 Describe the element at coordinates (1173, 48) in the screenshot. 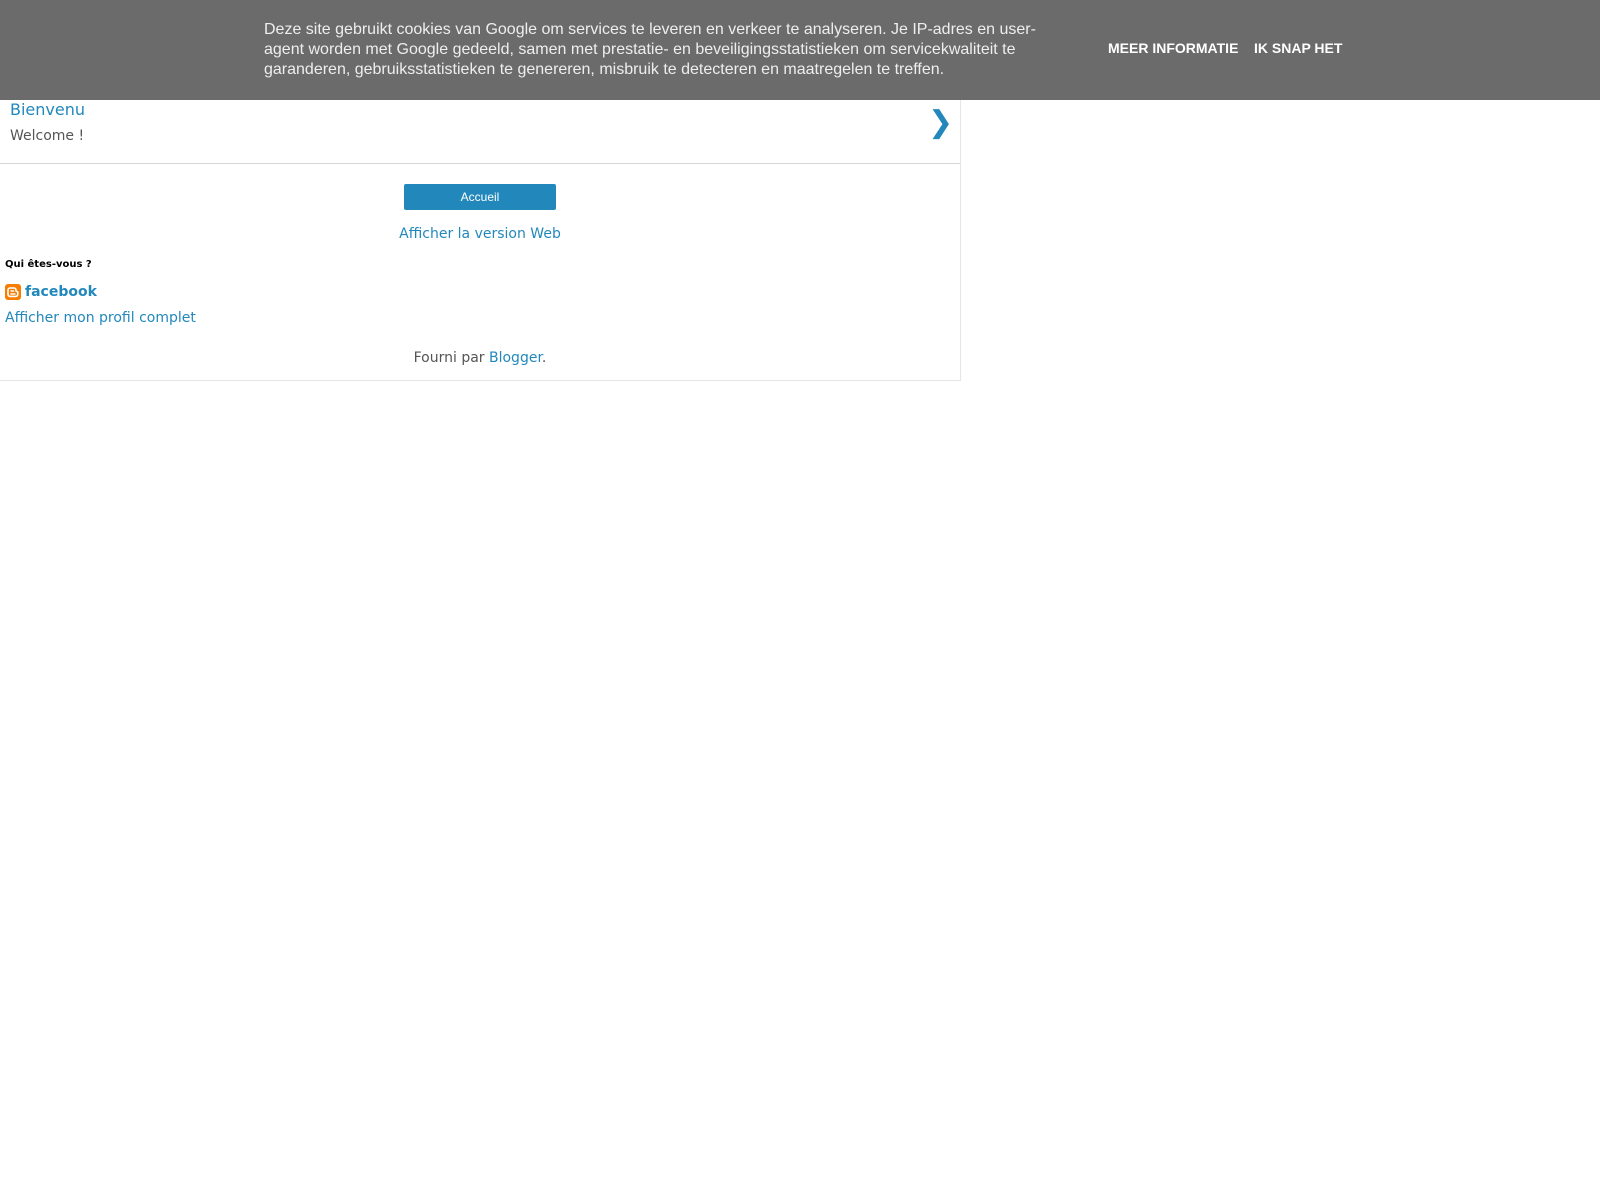

I see `more-info-button: MEER INFORMATIE` at that location.